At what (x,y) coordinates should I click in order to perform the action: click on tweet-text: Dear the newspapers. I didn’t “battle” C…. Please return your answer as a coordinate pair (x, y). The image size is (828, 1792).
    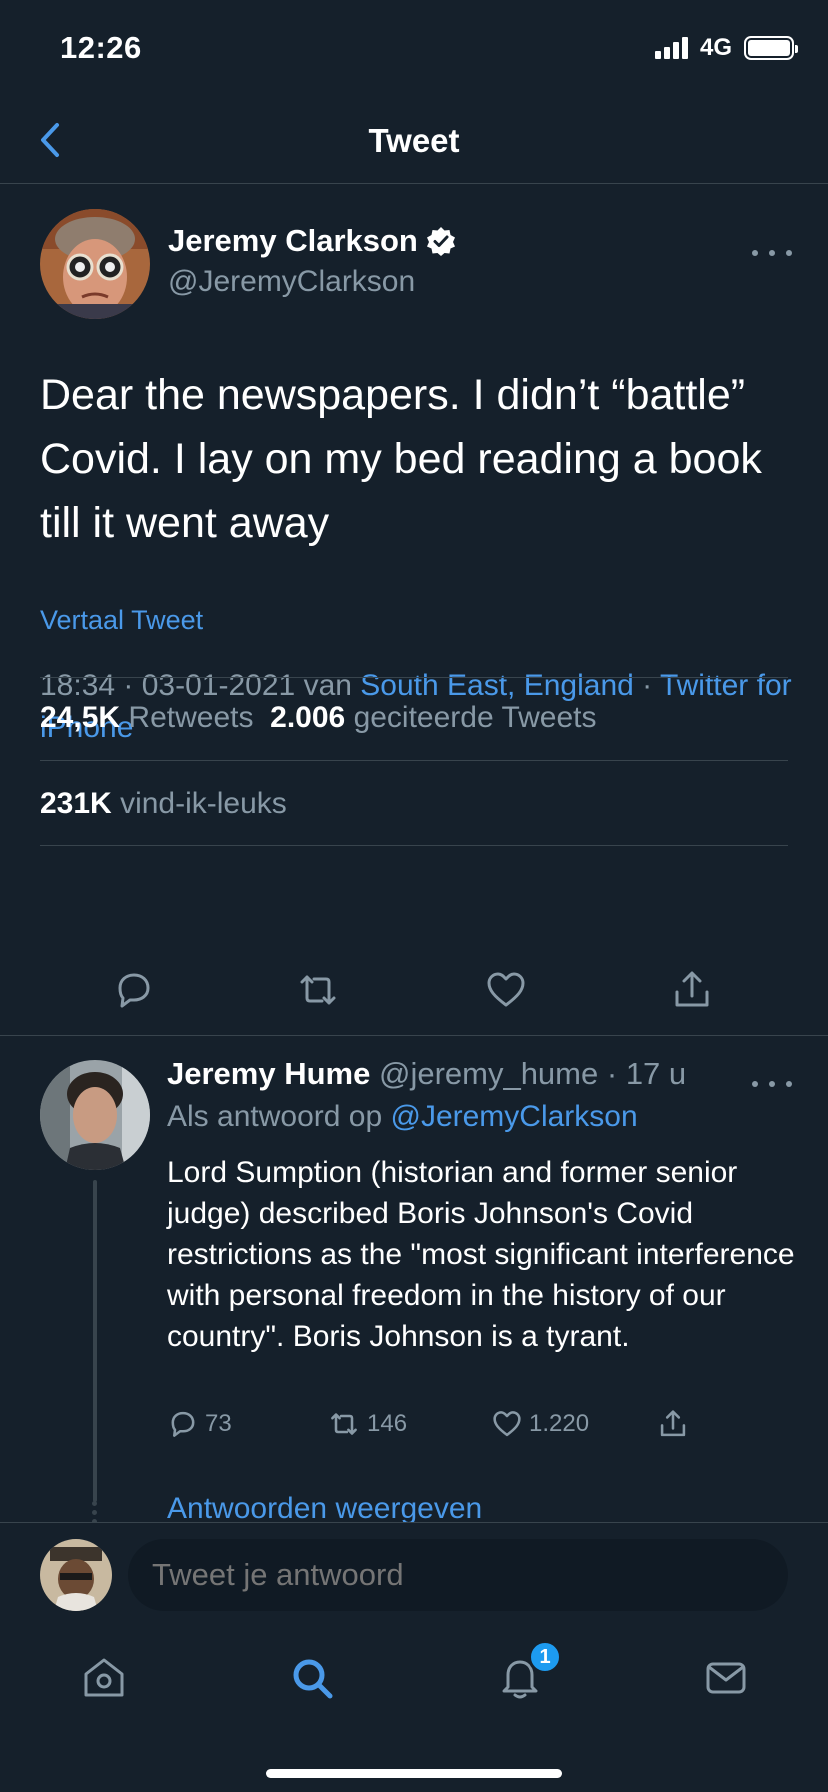
    Looking at the image, I should click on (401, 459).